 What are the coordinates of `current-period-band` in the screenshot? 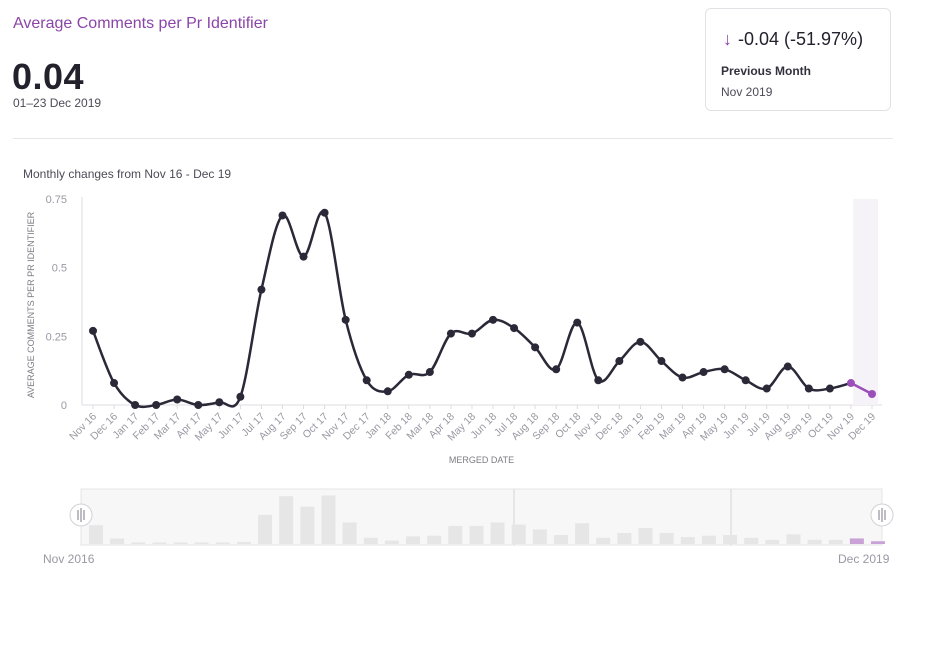 It's located at (865, 302).